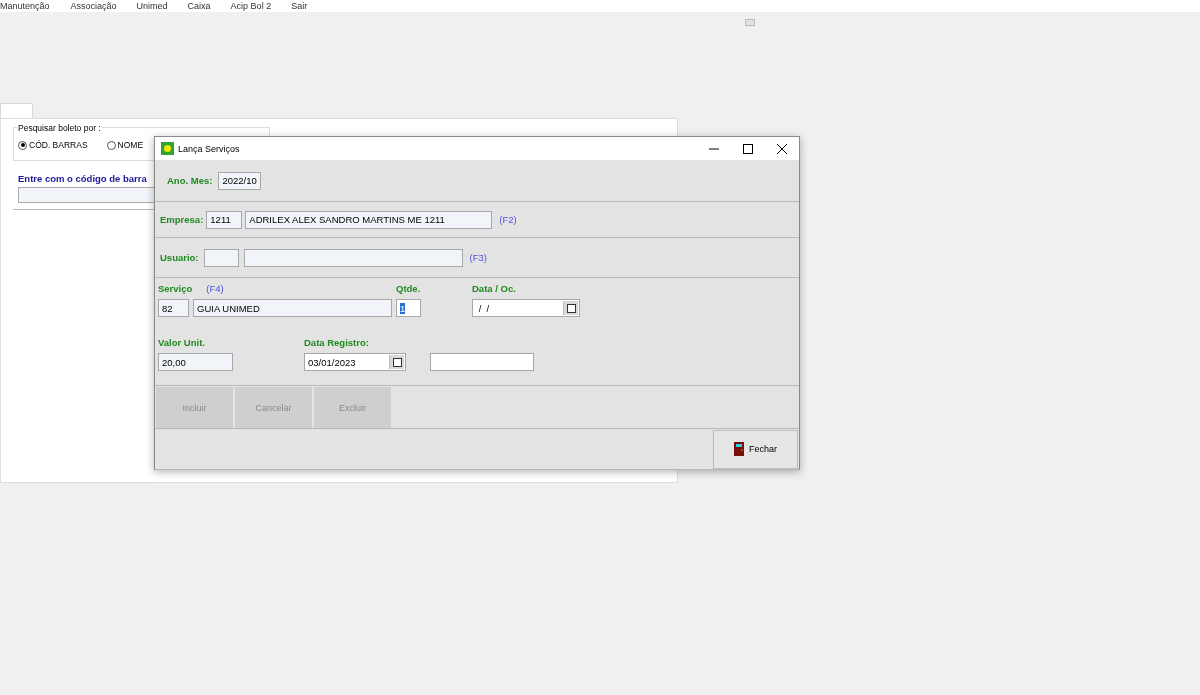  I want to click on menu-item: Caixa, so click(199, 6).